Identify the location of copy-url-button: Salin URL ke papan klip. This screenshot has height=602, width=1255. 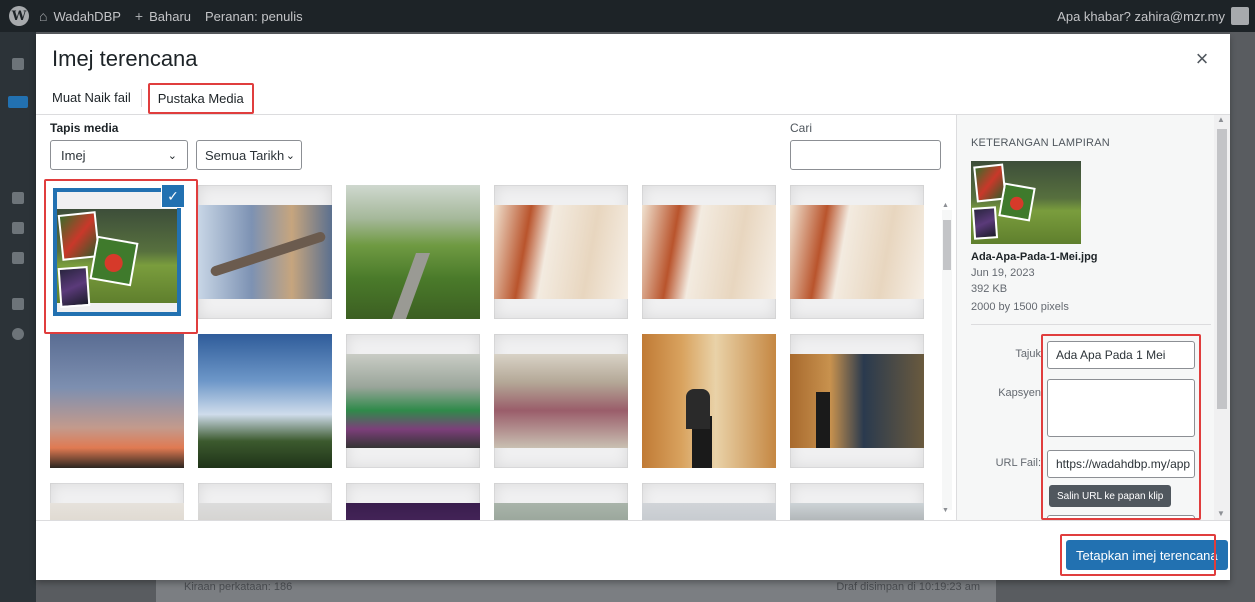
(1110, 496).